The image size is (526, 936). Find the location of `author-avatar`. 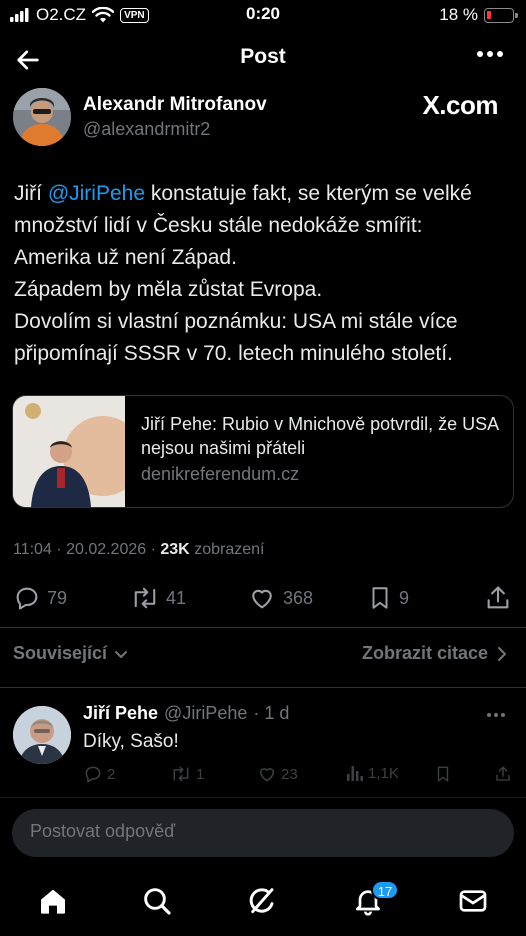

author-avatar is located at coordinates (42, 117).